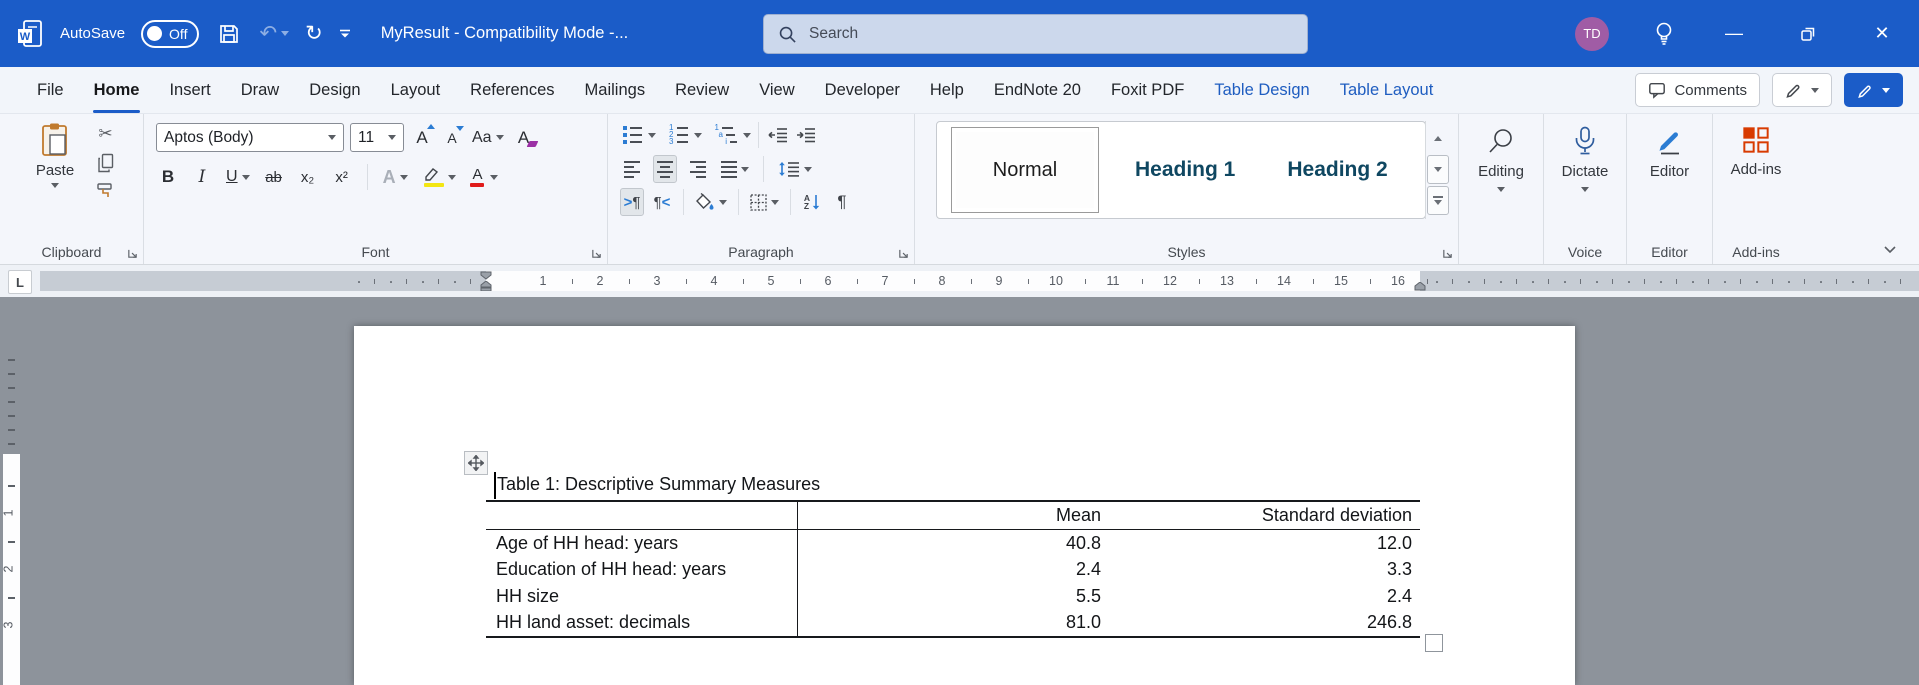 The image size is (1919, 685). Describe the element at coordinates (953, 542) in the screenshot. I see `table-row: Age of HH head: years 40.8 12.0` at that location.